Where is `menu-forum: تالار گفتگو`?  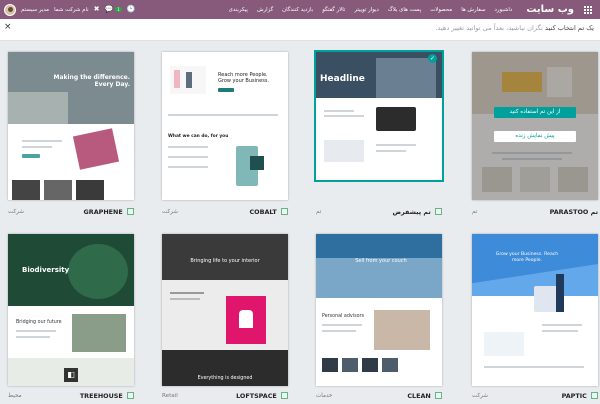 menu-forum: تالار گفتگو is located at coordinates (333, 10).